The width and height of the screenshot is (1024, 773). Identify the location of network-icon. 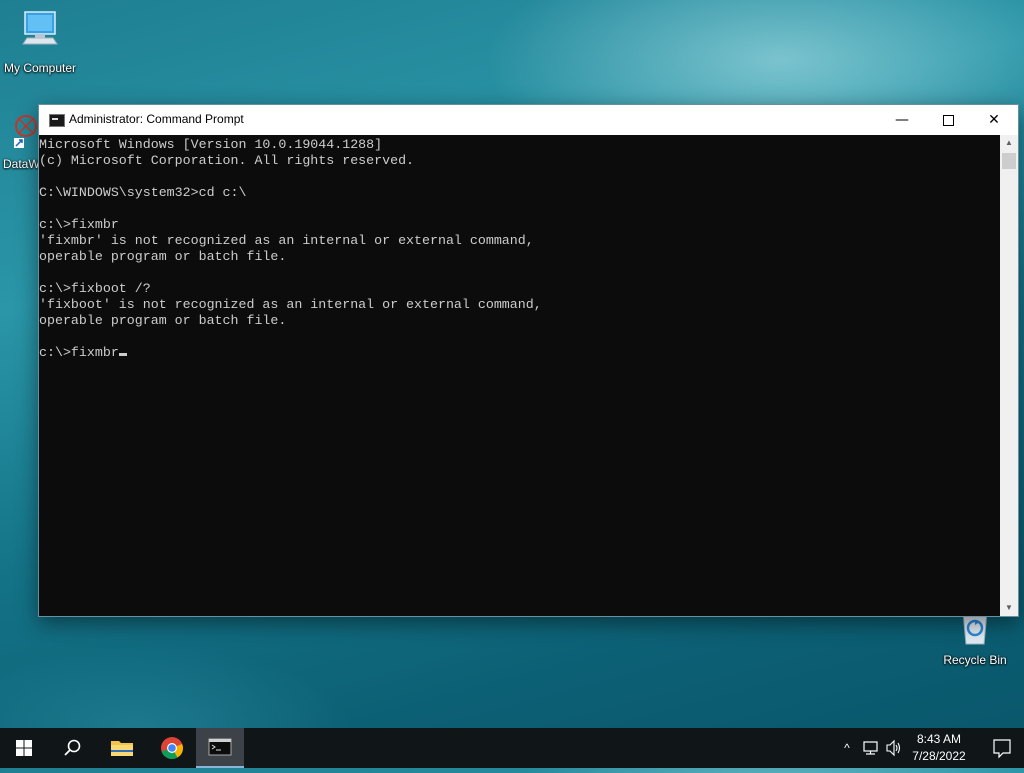
(870, 748).